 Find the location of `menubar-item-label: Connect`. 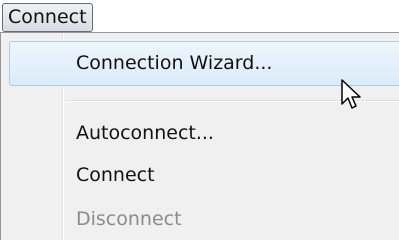

menubar-item-label: Connect is located at coordinates (47, 17).